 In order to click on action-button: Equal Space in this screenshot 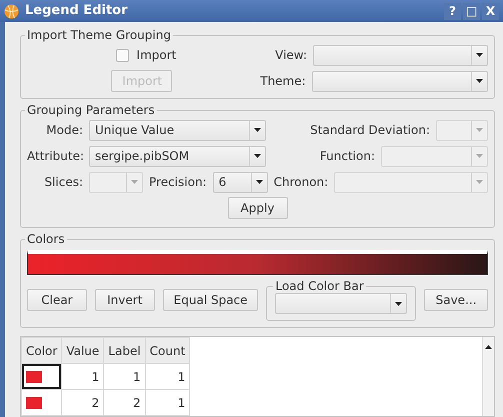, I will do `click(210, 300)`.